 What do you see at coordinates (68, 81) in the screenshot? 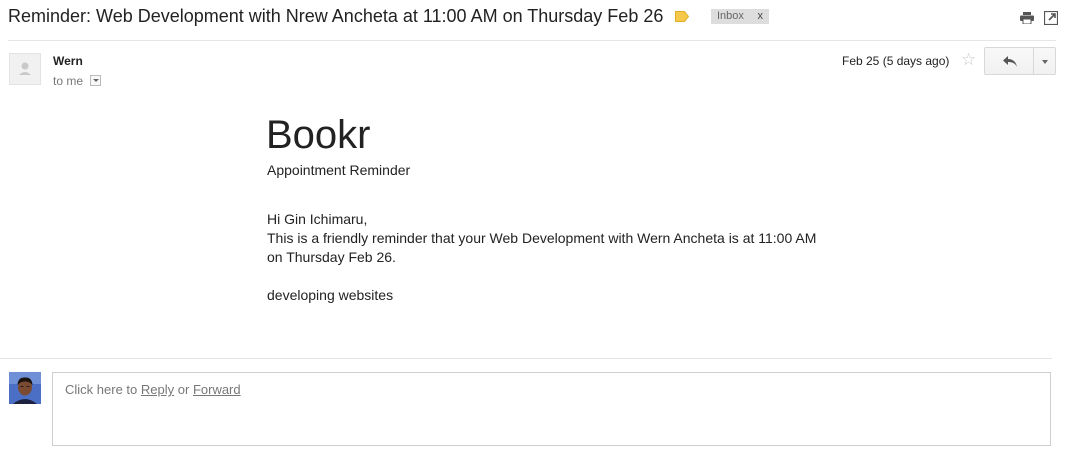
I see `recipient-text: to me` at bounding box center [68, 81].